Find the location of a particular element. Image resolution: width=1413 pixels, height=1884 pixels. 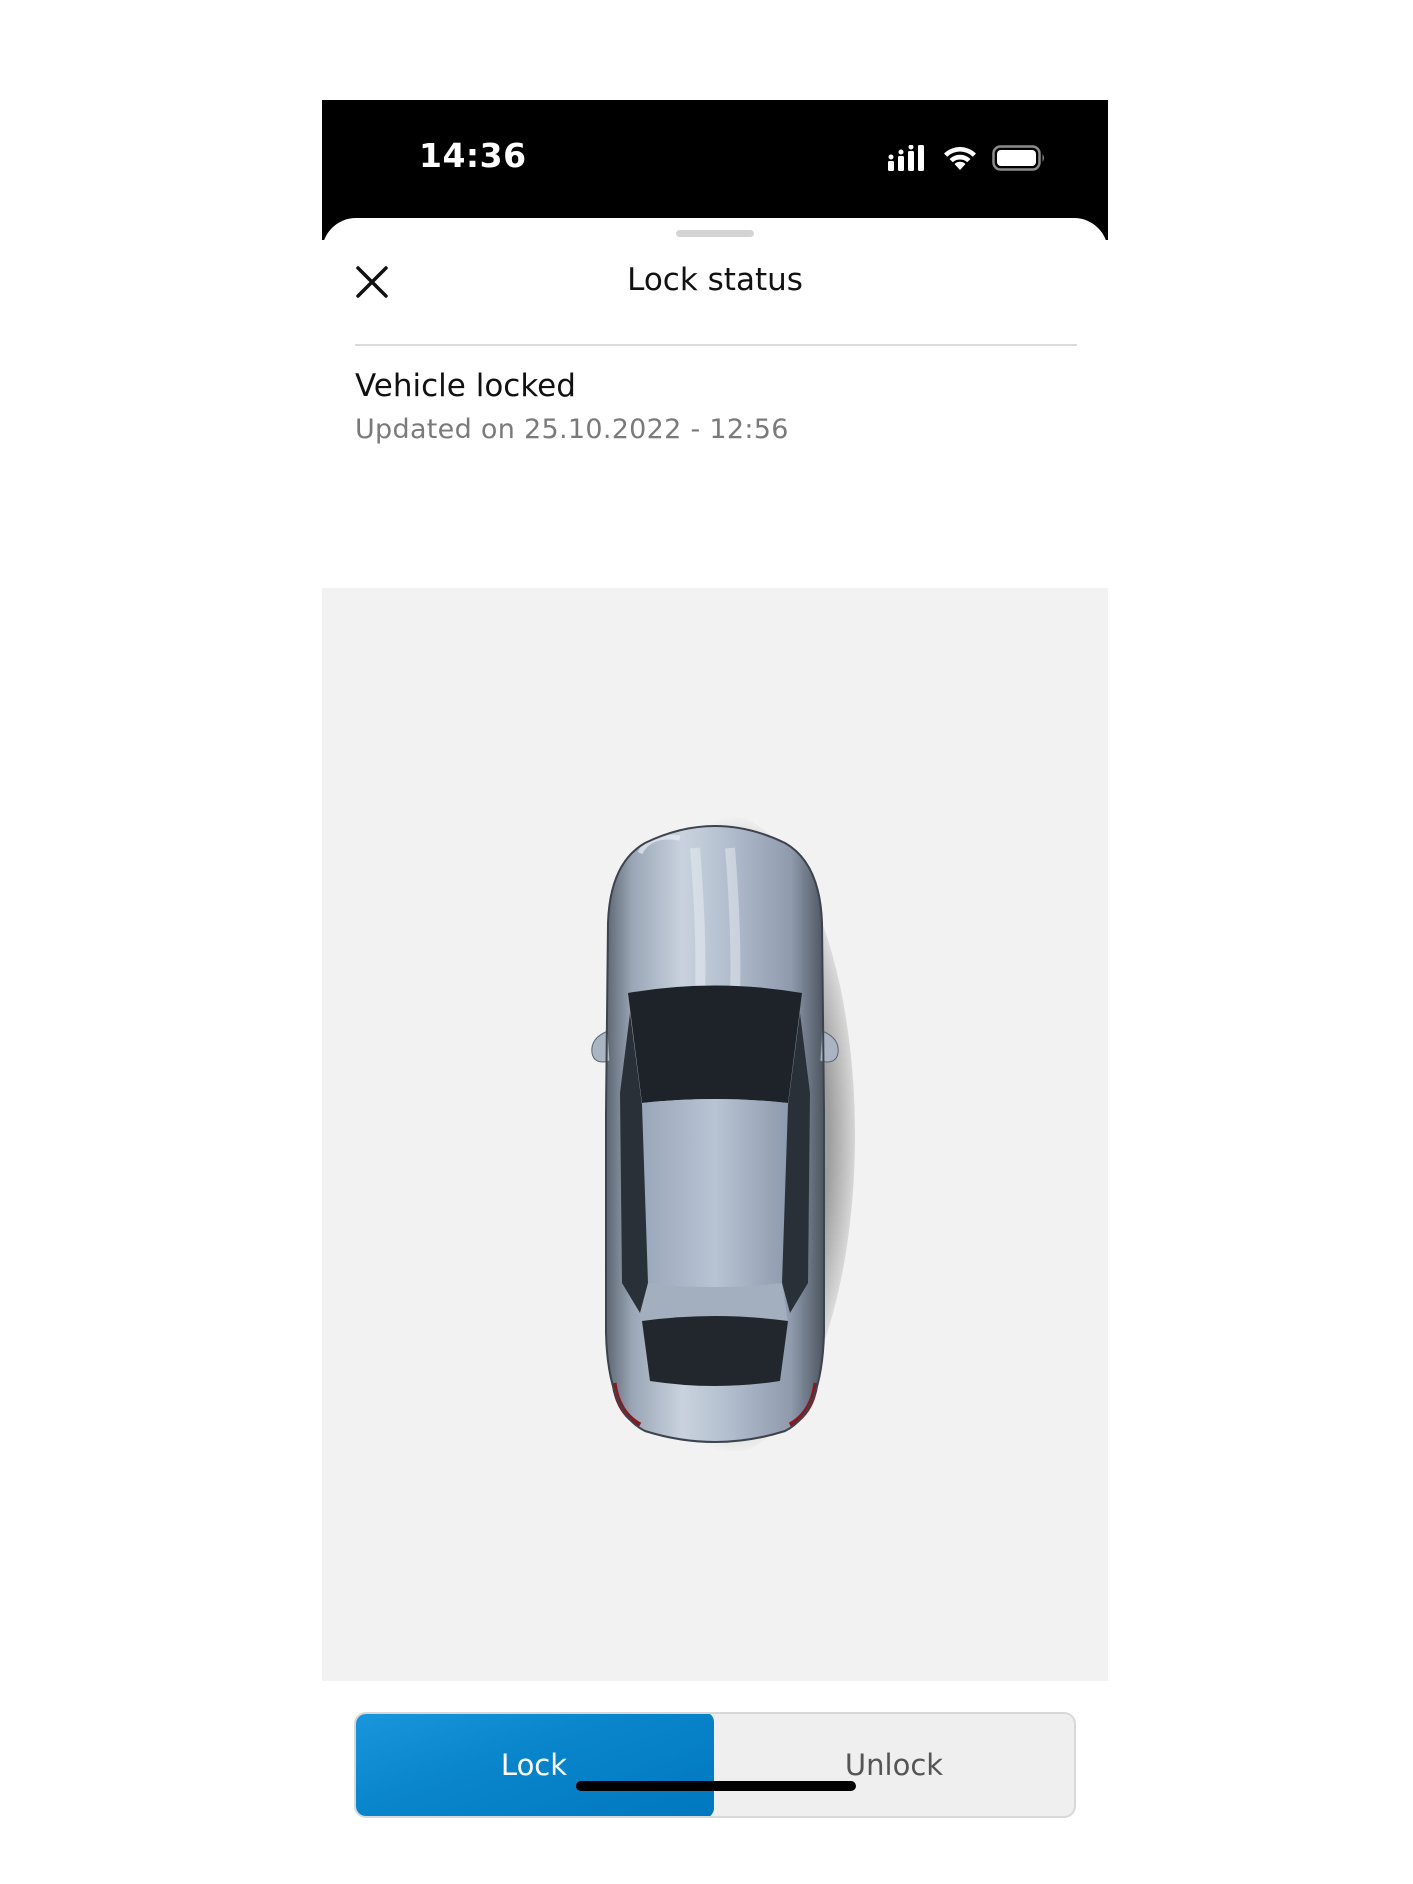

header-divider is located at coordinates (716, 345).